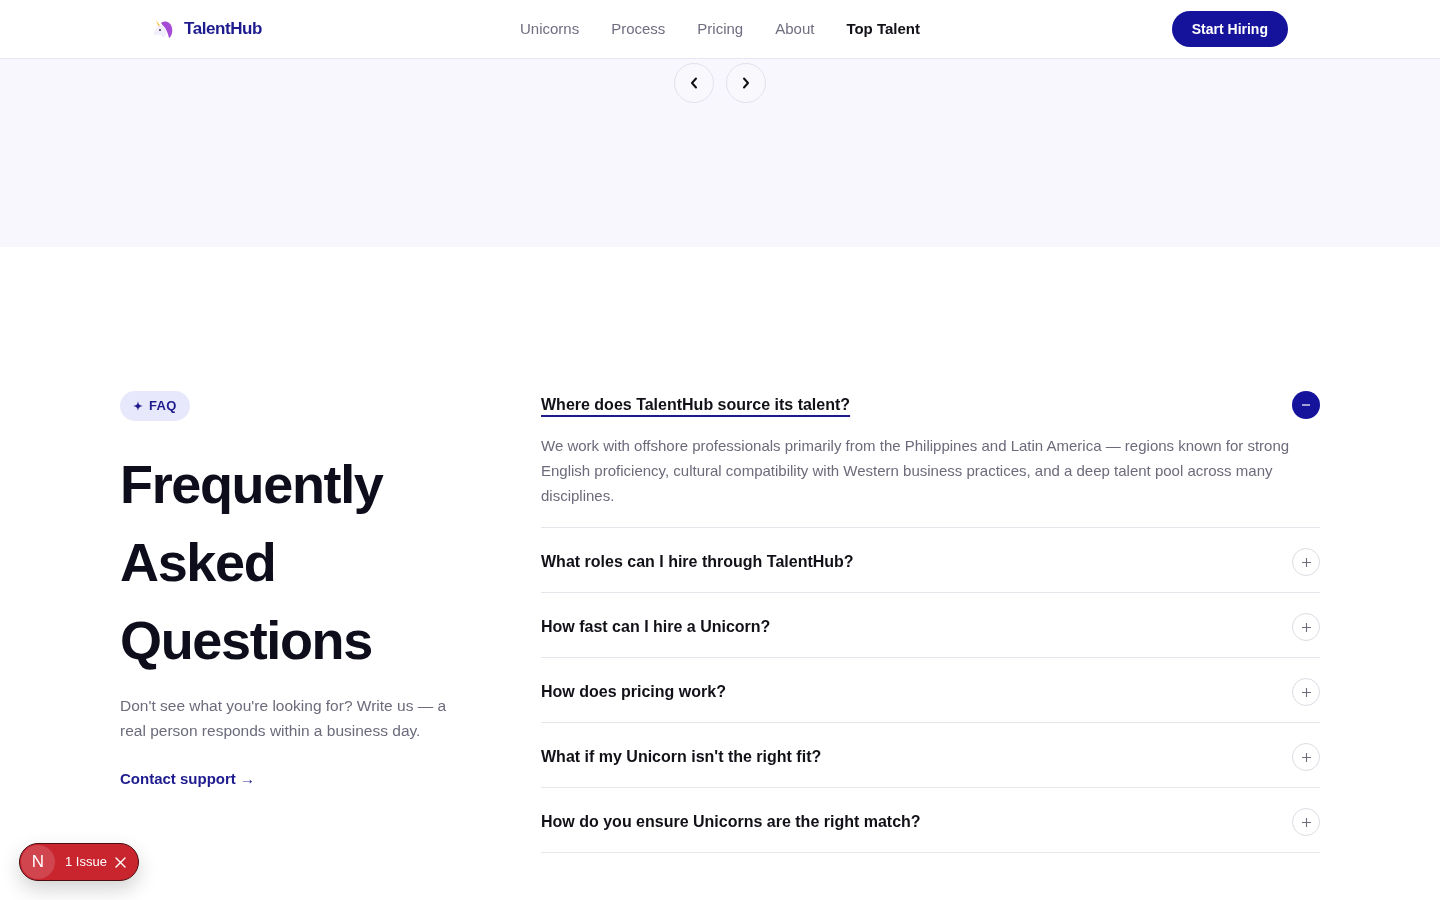  What do you see at coordinates (1229, 29) in the screenshot?
I see `start-hiring-button: Start Hiring` at bounding box center [1229, 29].